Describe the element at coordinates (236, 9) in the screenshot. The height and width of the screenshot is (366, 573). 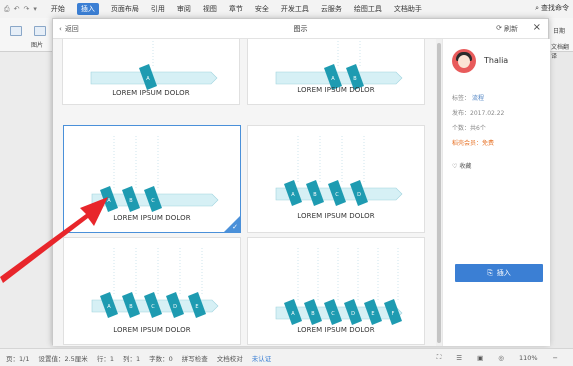
I see `menu-tab-chapter: 章节` at that location.